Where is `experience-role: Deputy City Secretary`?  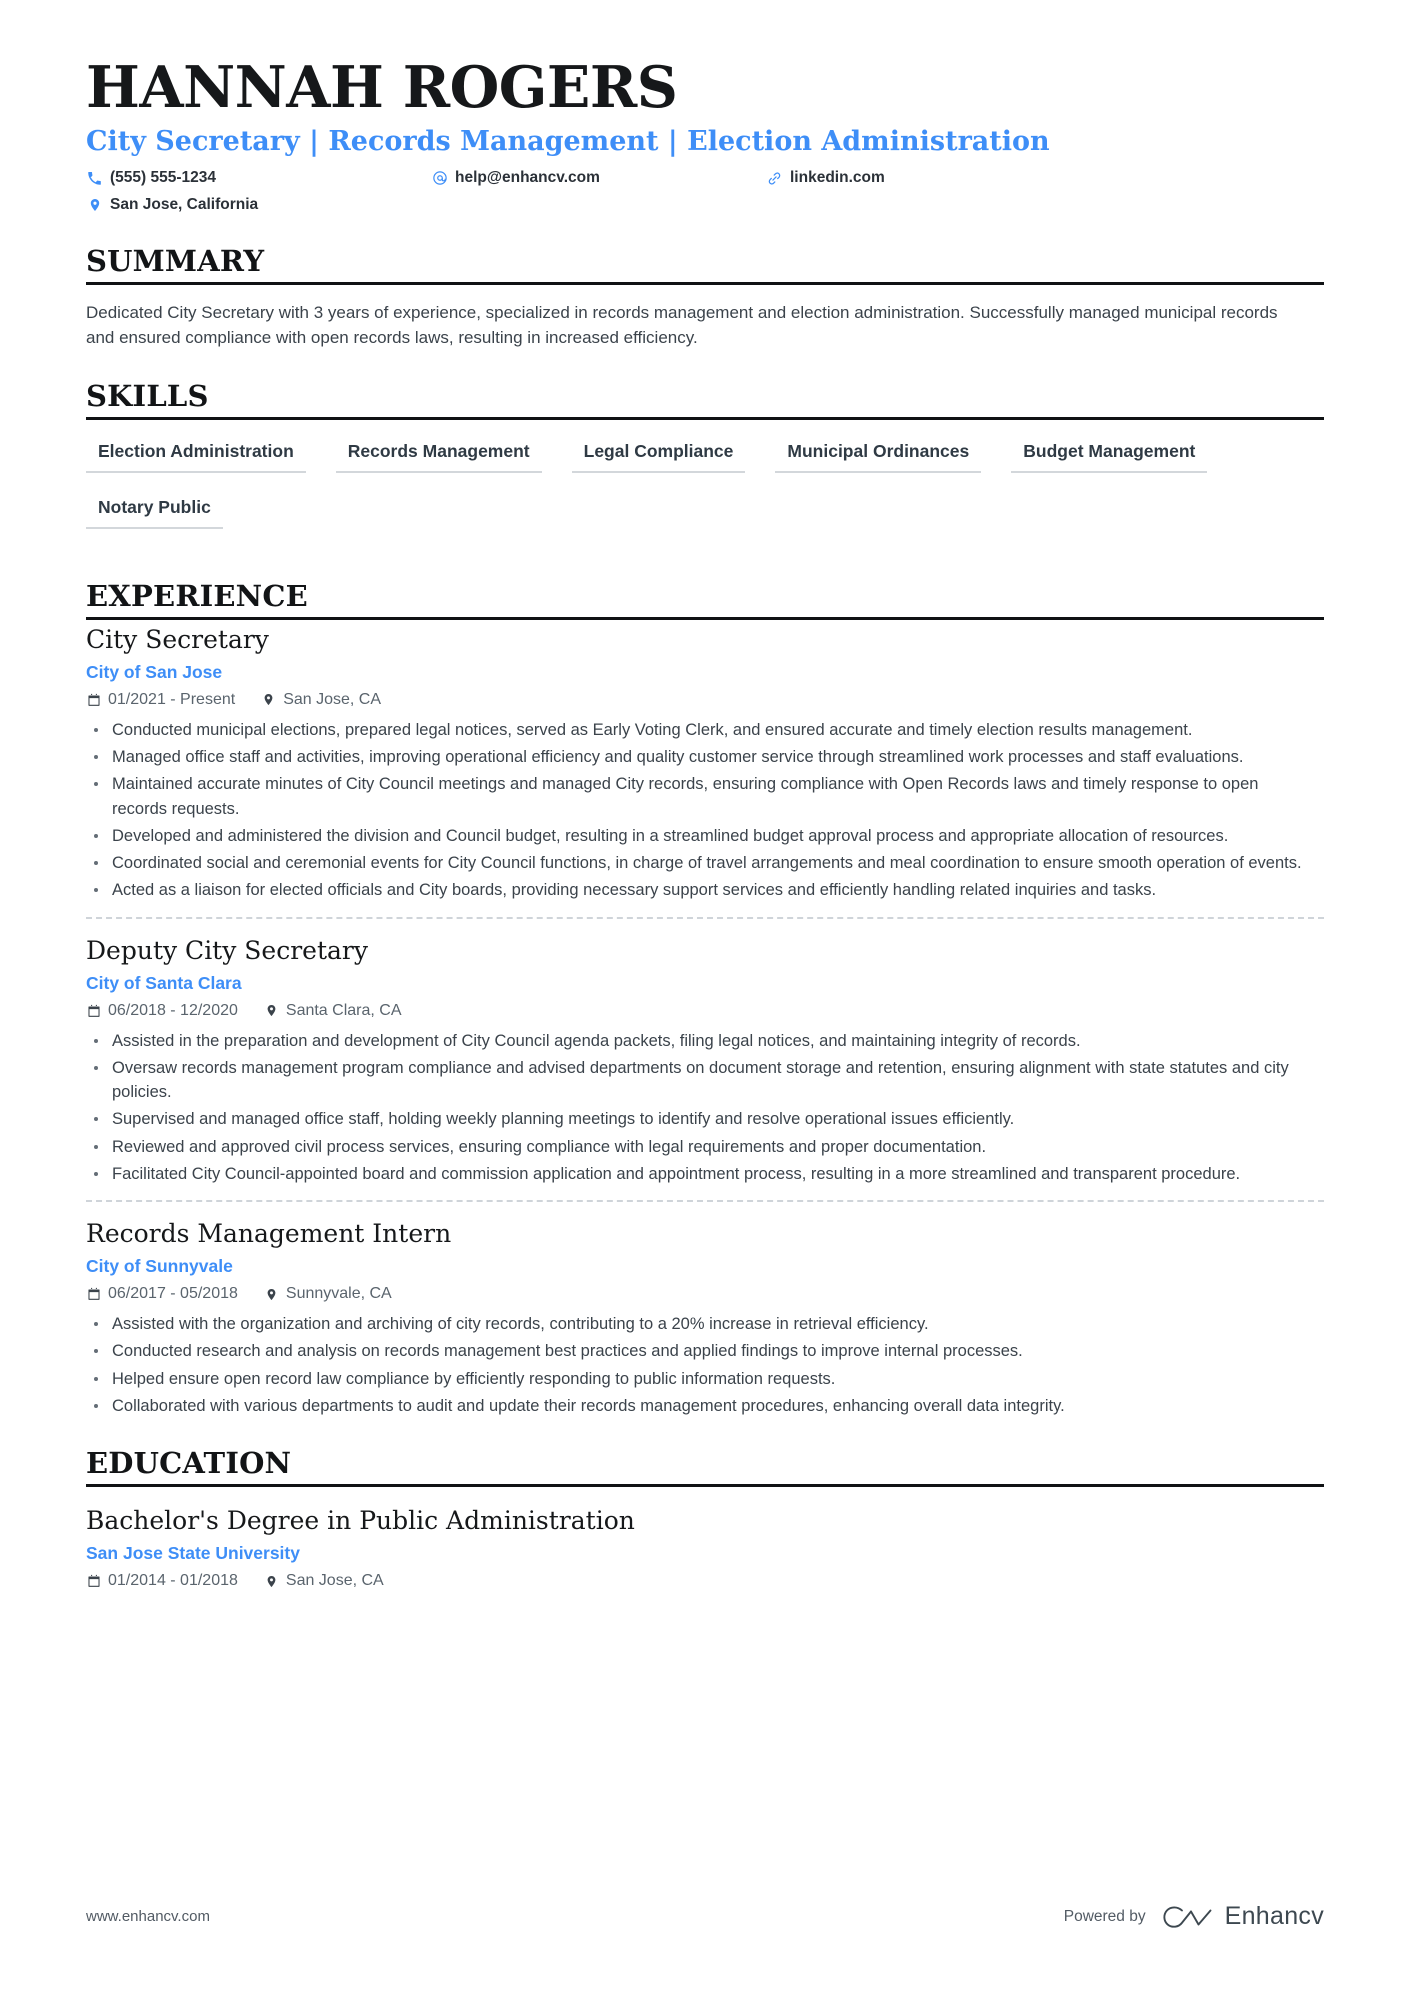 experience-role: Deputy City Secretary is located at coordinates (227, 950).